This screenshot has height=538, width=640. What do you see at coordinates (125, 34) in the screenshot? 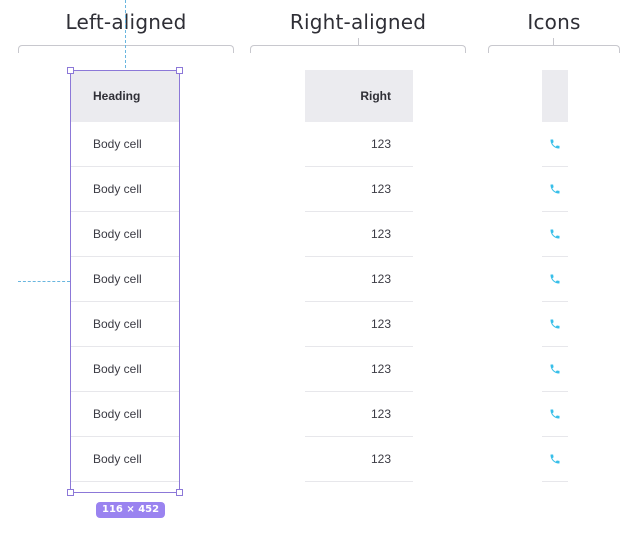
I see `vertical-guide-line` at bounding box center [125, 34].